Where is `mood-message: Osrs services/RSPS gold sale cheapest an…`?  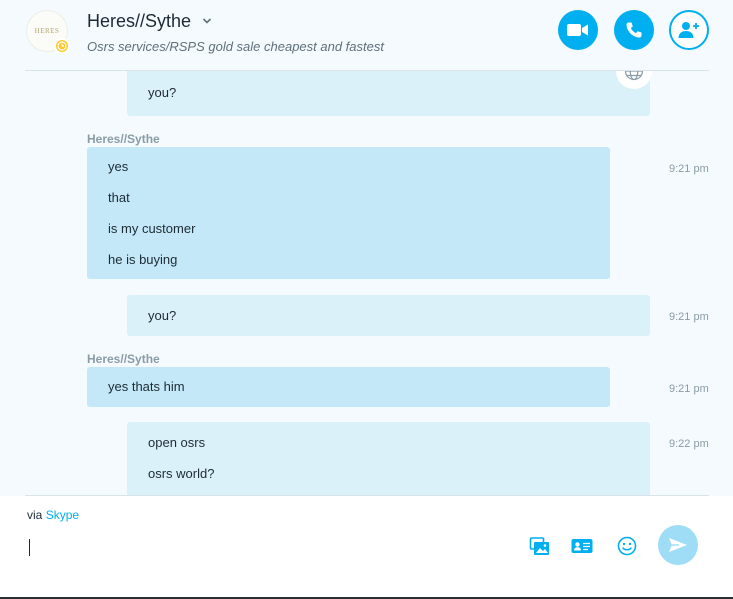 mood-message: Osrs services/RSPS gold sale cheapest an… is located at coordinates (235, 46).